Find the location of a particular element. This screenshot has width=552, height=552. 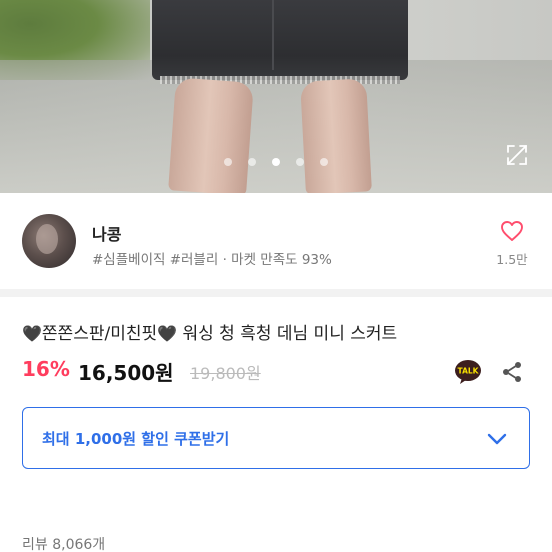

heart-outline-icon is located at coordinates (512, 231).